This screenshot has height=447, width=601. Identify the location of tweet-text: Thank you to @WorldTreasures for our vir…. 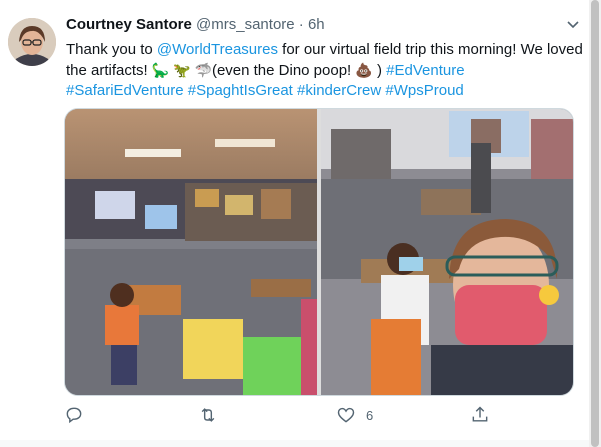
(326, 70).